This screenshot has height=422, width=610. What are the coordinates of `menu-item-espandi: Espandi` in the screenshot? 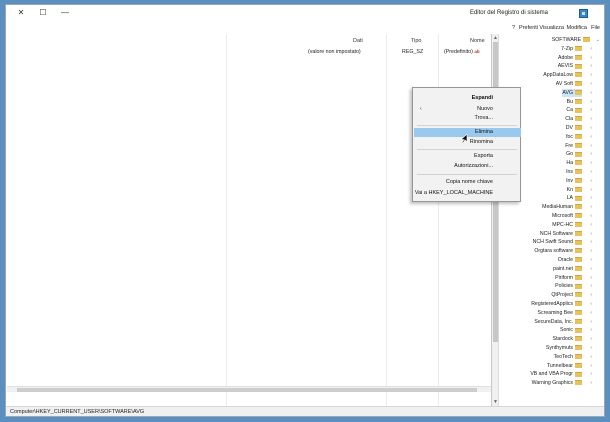 It's located at (467, 98).